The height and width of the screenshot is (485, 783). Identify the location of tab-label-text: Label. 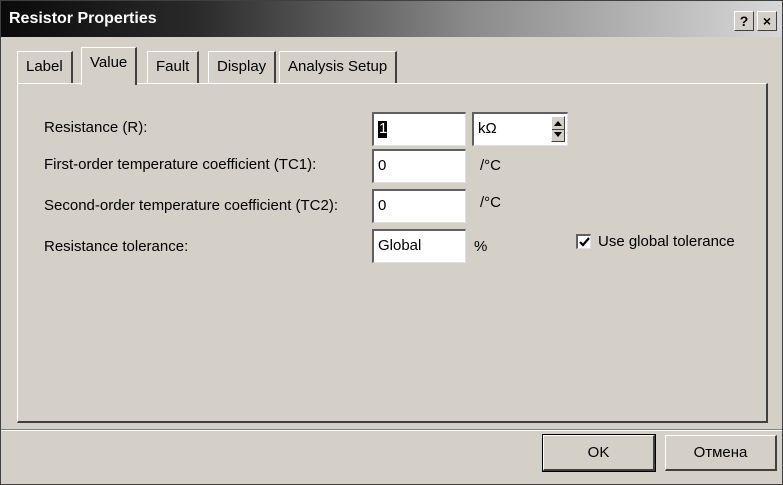
(44, 66).